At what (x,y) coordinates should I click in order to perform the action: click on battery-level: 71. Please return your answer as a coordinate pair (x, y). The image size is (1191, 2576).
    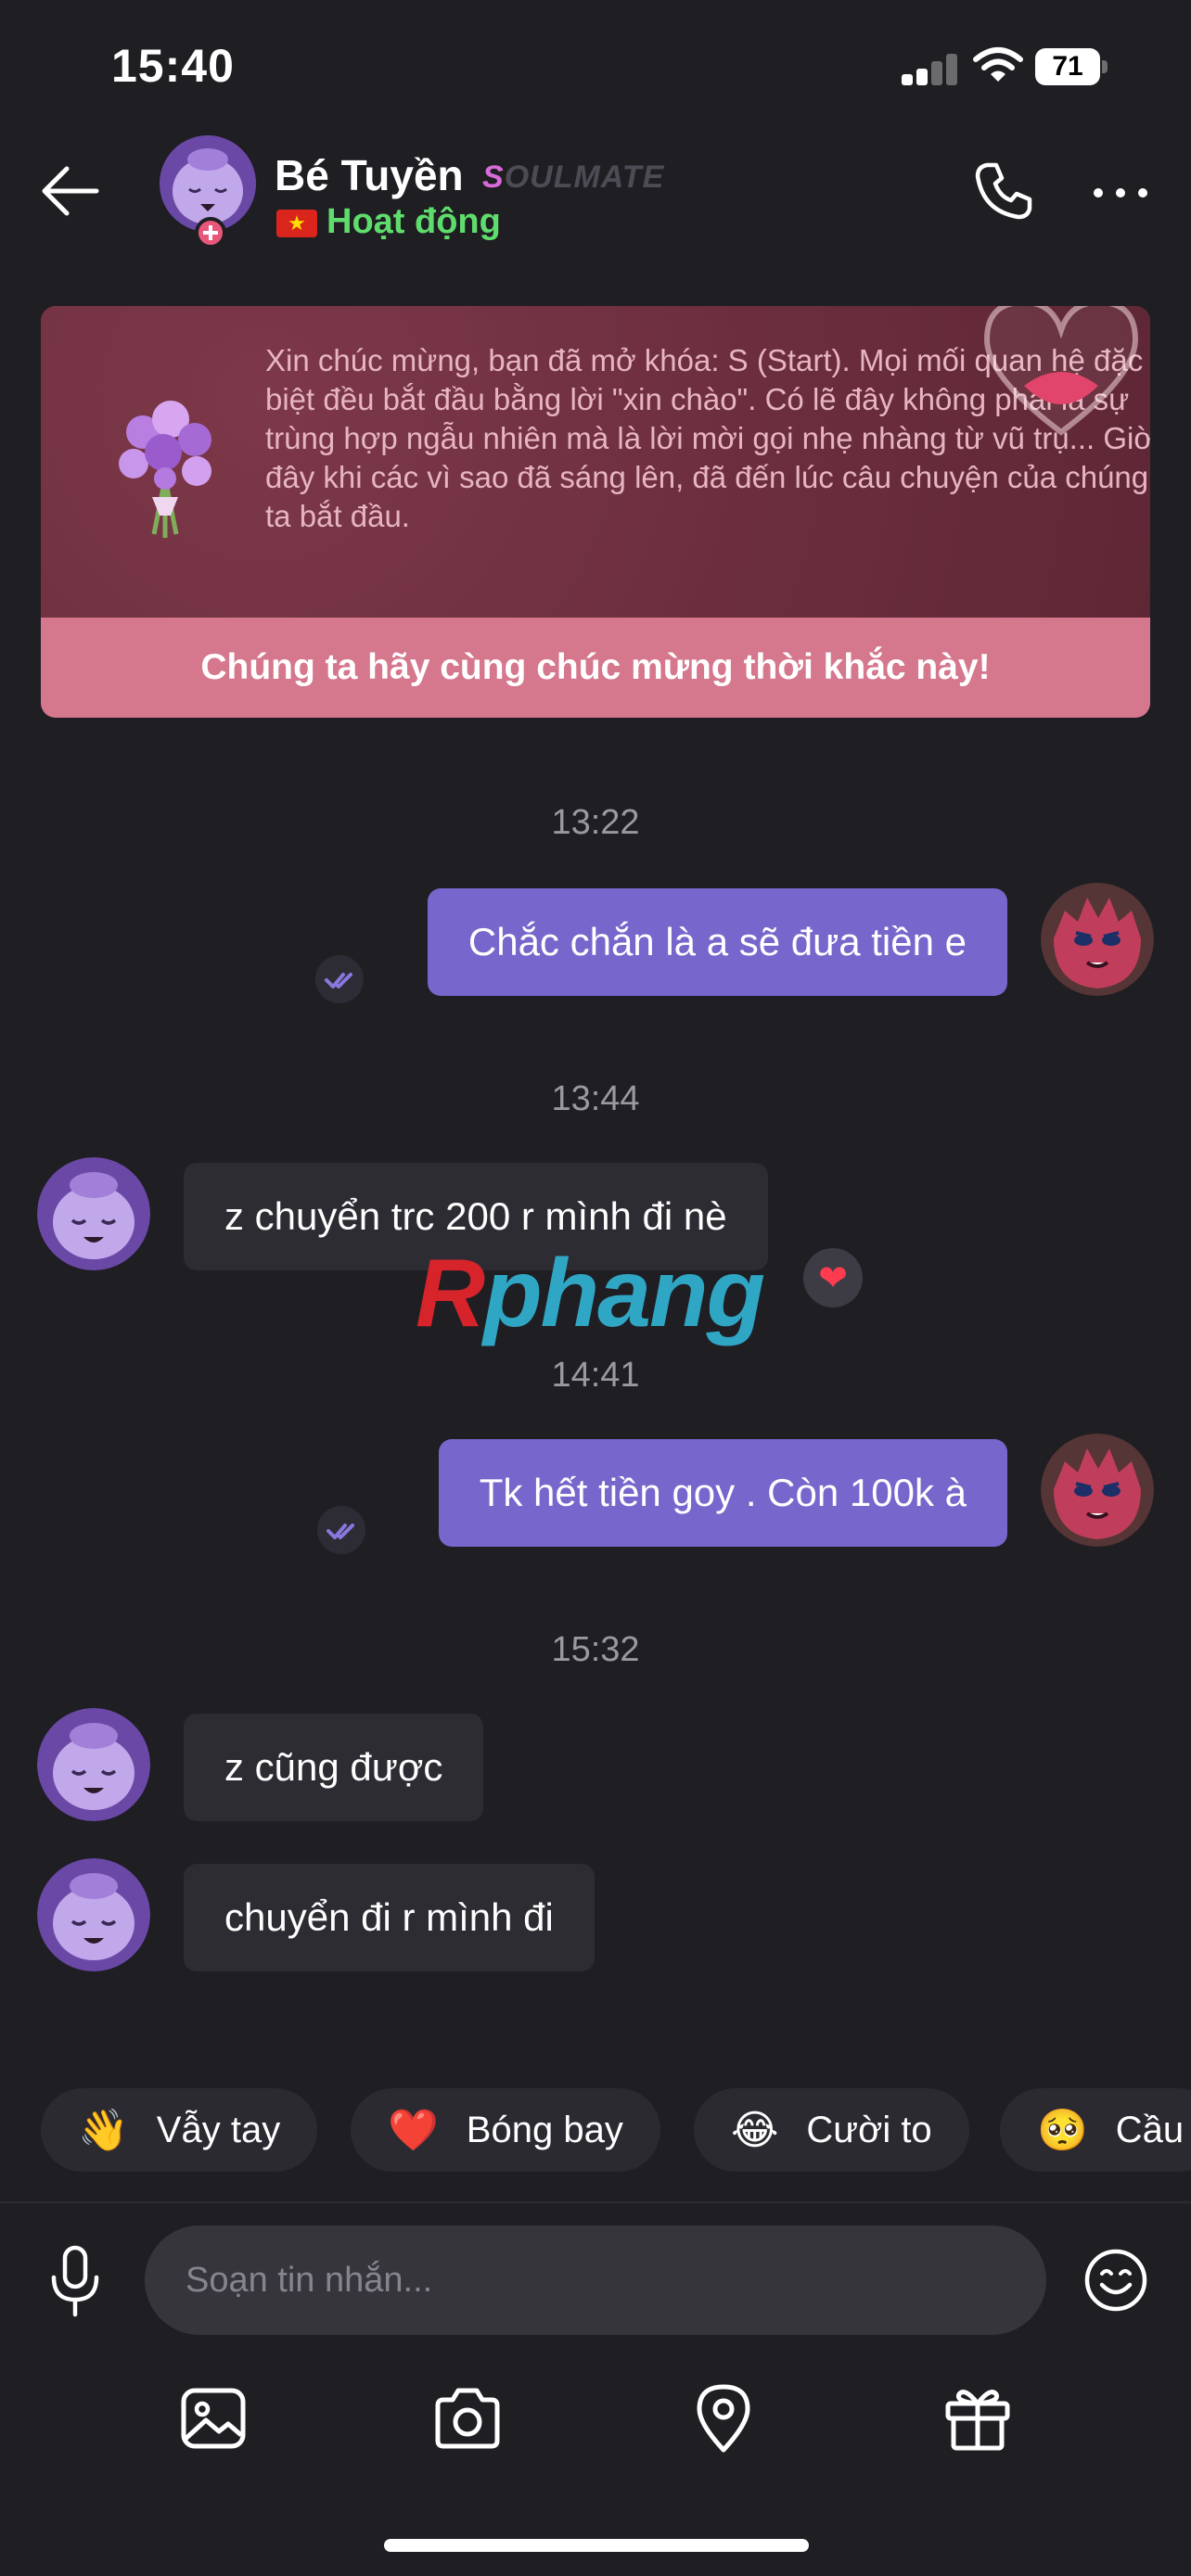
    Looking at the image, I should click on (1067, 66).